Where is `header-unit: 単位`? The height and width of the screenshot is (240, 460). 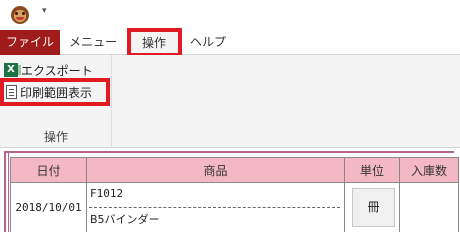 header-unit: 単位 is located at coordinates (372, 170).